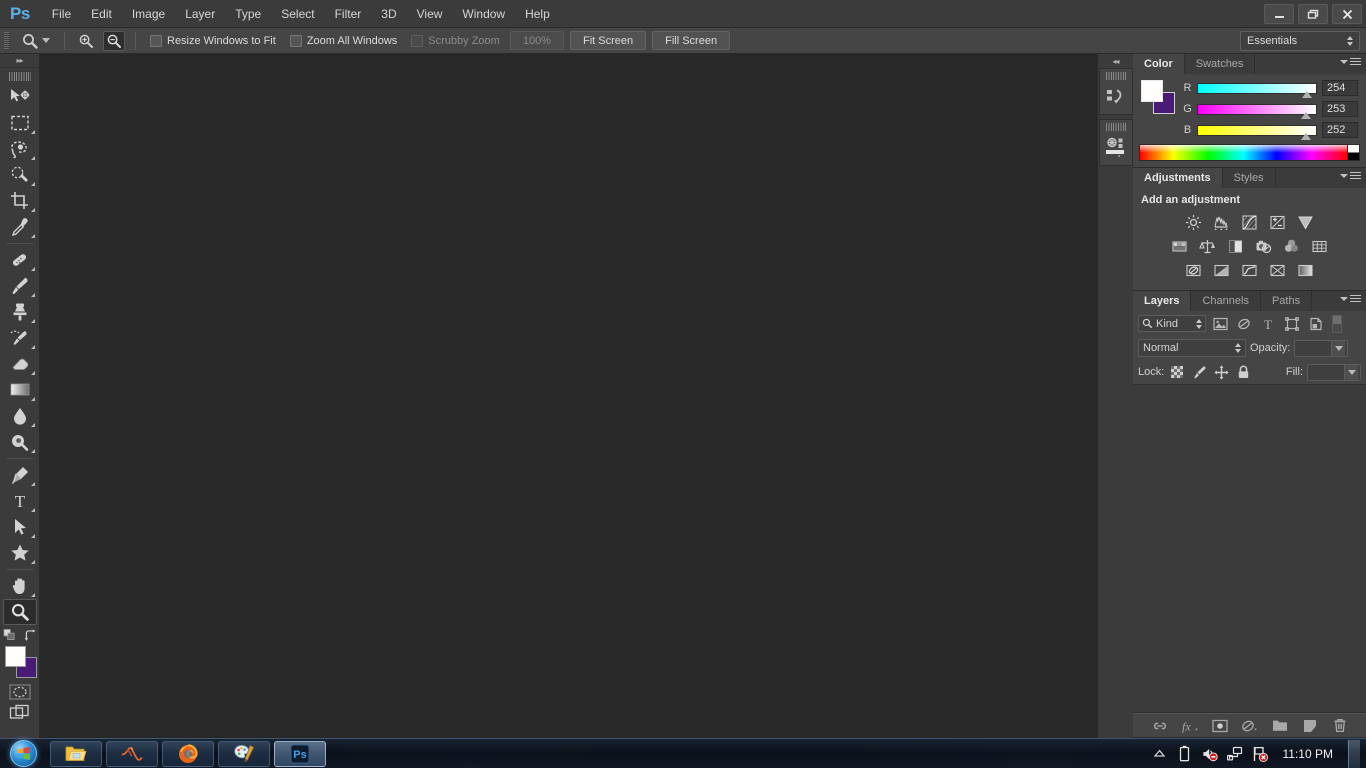 This screenshot has width=1366, height=768. I want to click on fit-screen-button: Fit Screen, so click(608, 40).